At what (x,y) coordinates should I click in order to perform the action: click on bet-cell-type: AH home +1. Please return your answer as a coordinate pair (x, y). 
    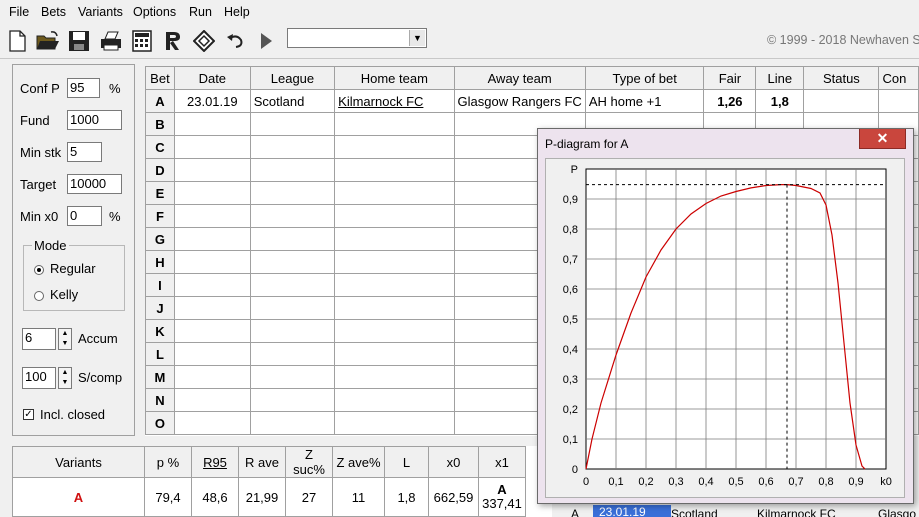
    Looking at the image, I should click on (644, 101).